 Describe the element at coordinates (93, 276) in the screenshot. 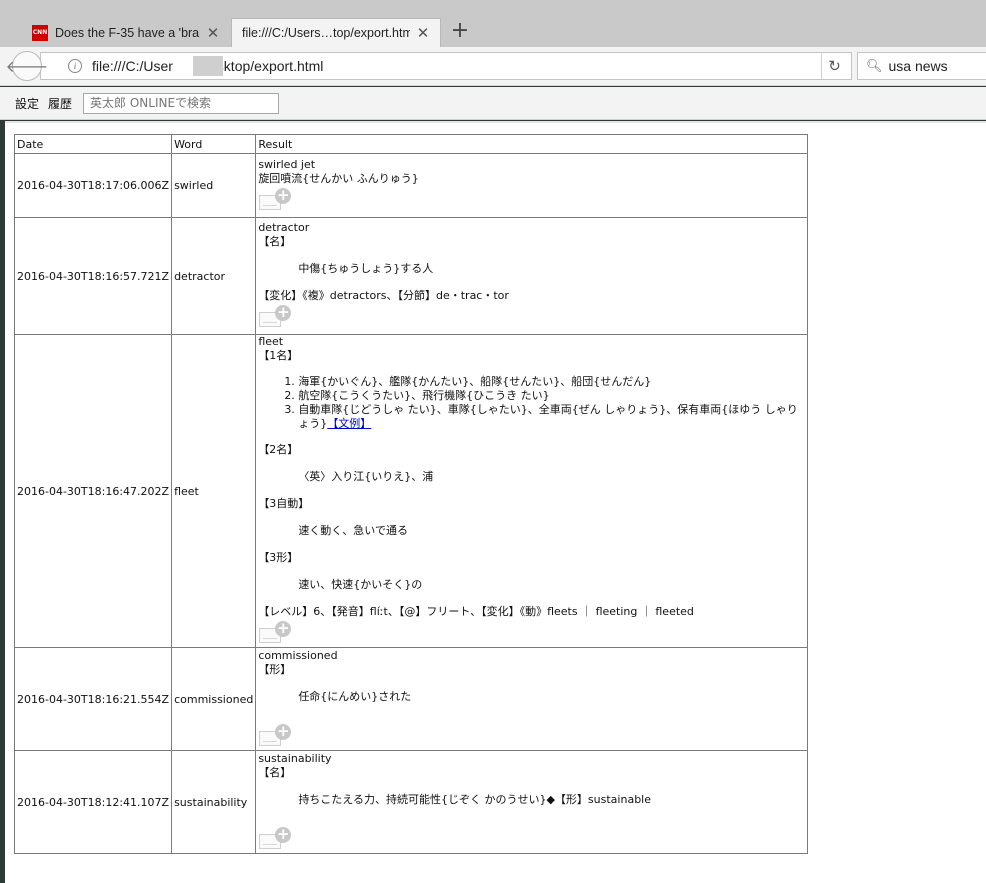

I see `date-cell: 2016-04-30T18:16:57.721Z` at that location.